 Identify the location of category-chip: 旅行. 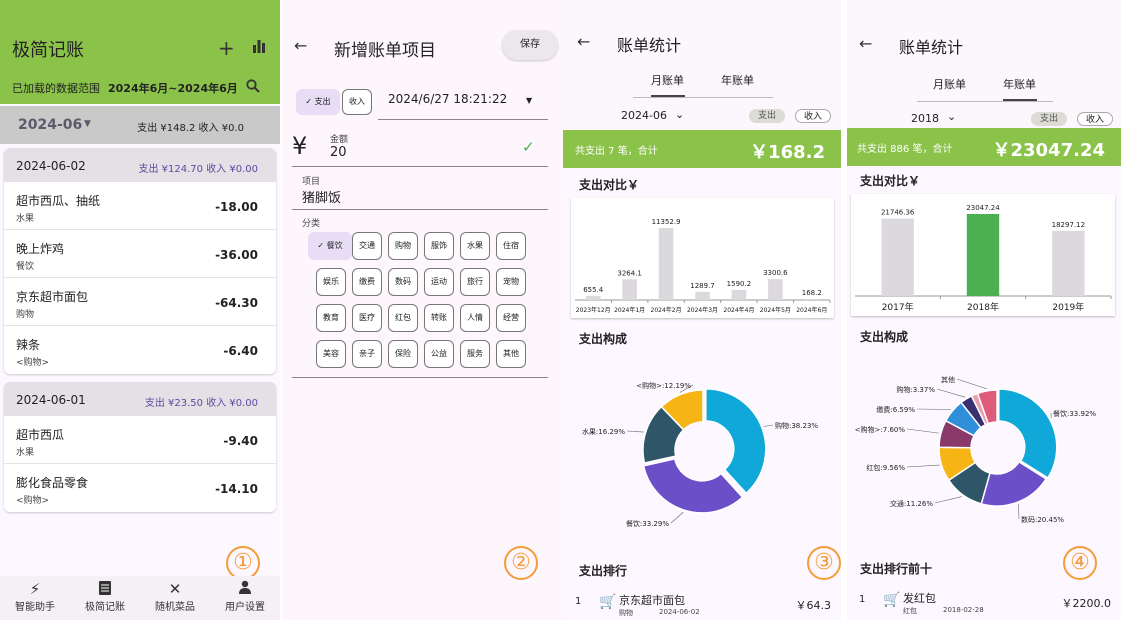
(475, 282).